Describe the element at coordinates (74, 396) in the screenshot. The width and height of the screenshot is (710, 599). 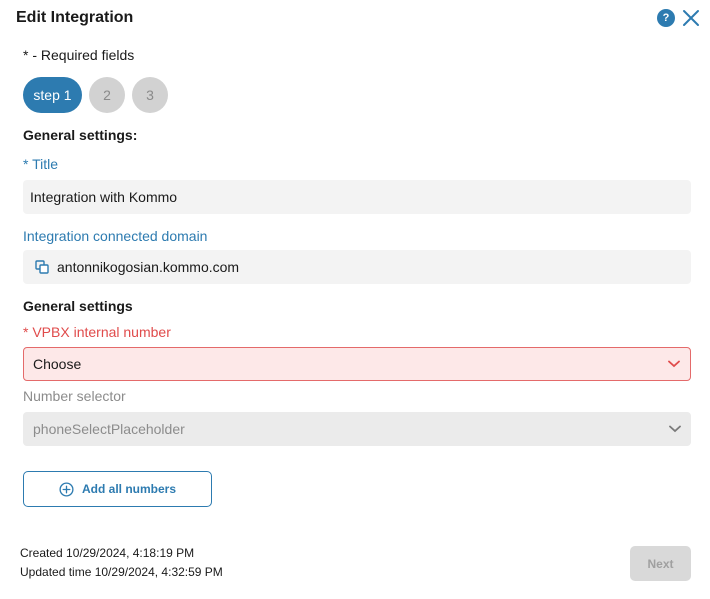
I see `number-selector-label: Number selector` at that location.